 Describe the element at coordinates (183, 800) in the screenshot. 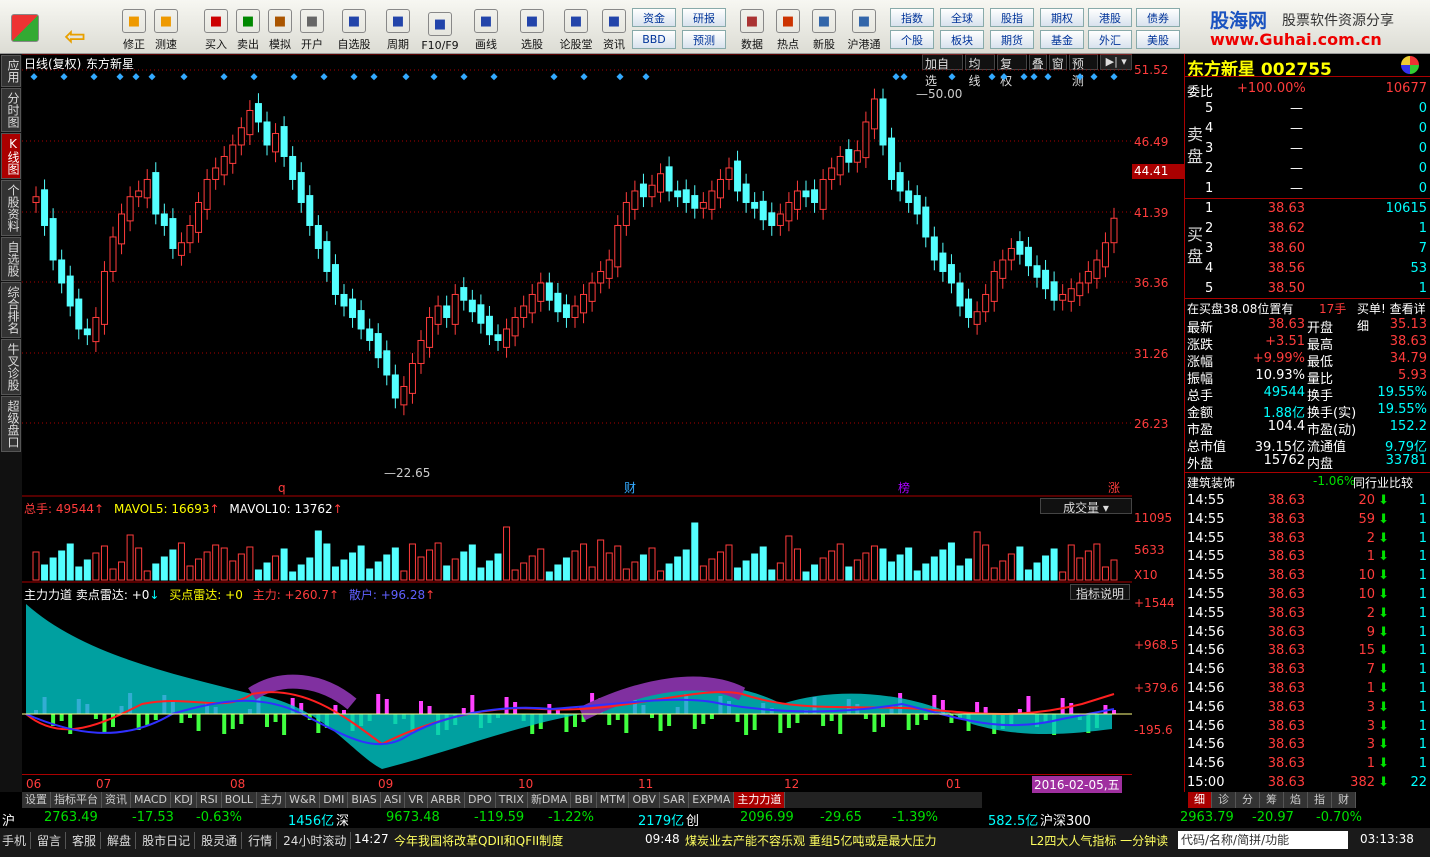

I see `indicator-tab-4: KDJ` at that location.